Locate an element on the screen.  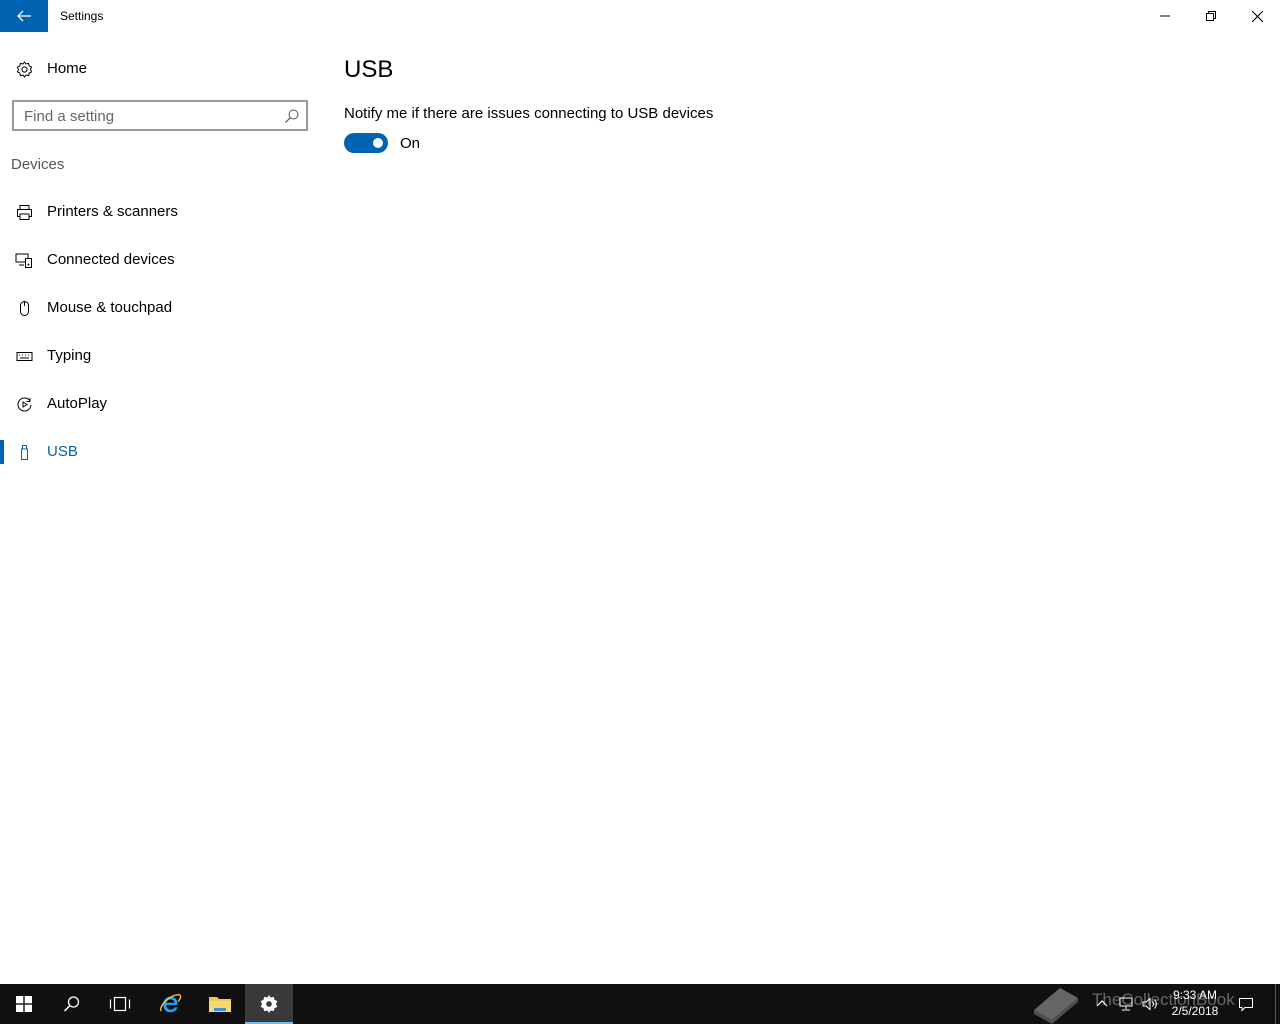
restore-button is located at coordinates (1211, 16).